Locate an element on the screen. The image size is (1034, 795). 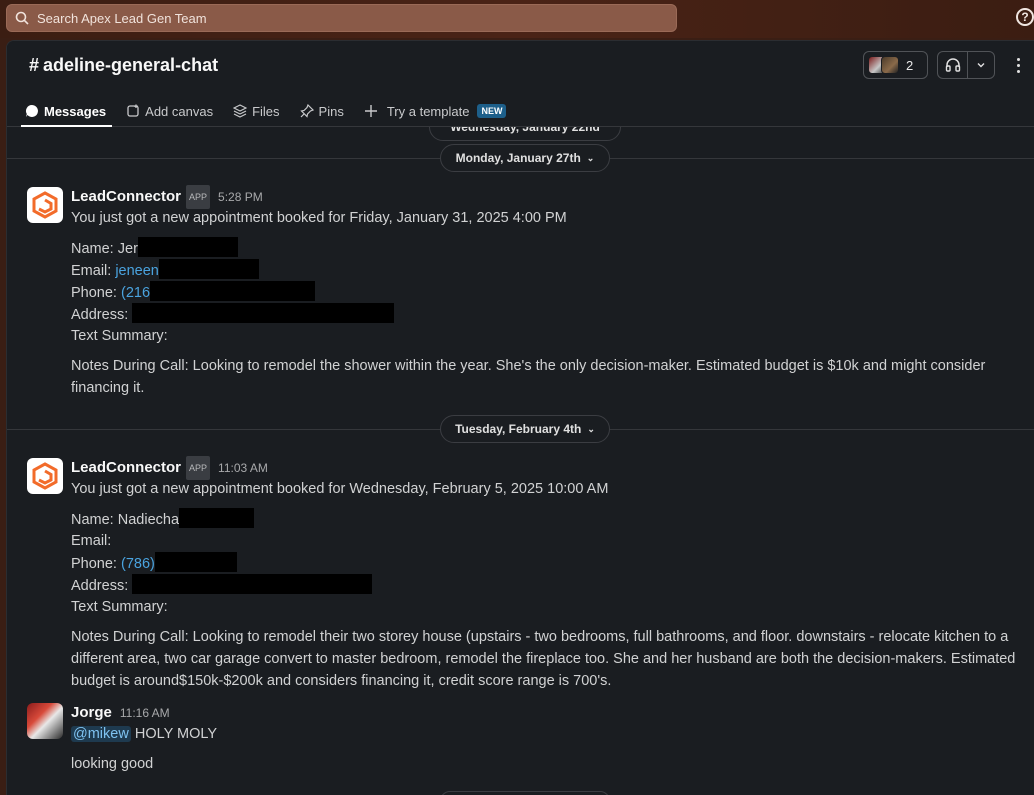
timestamp: 11:16 AM is located at coordinates (145, 713).